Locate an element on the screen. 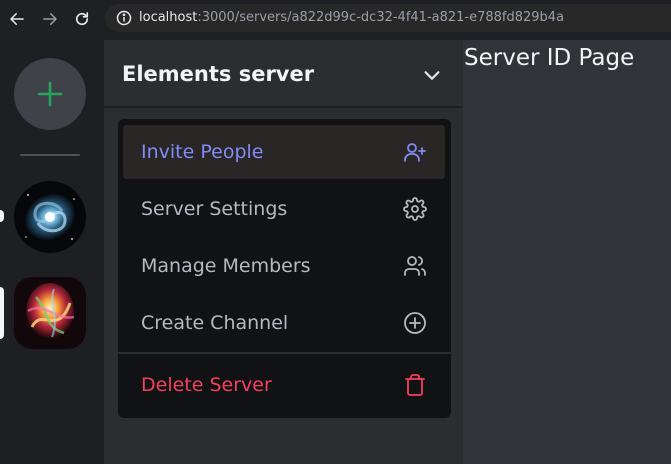  menu-item-manage-members: Manage Members is located at coordinates (284, 266).